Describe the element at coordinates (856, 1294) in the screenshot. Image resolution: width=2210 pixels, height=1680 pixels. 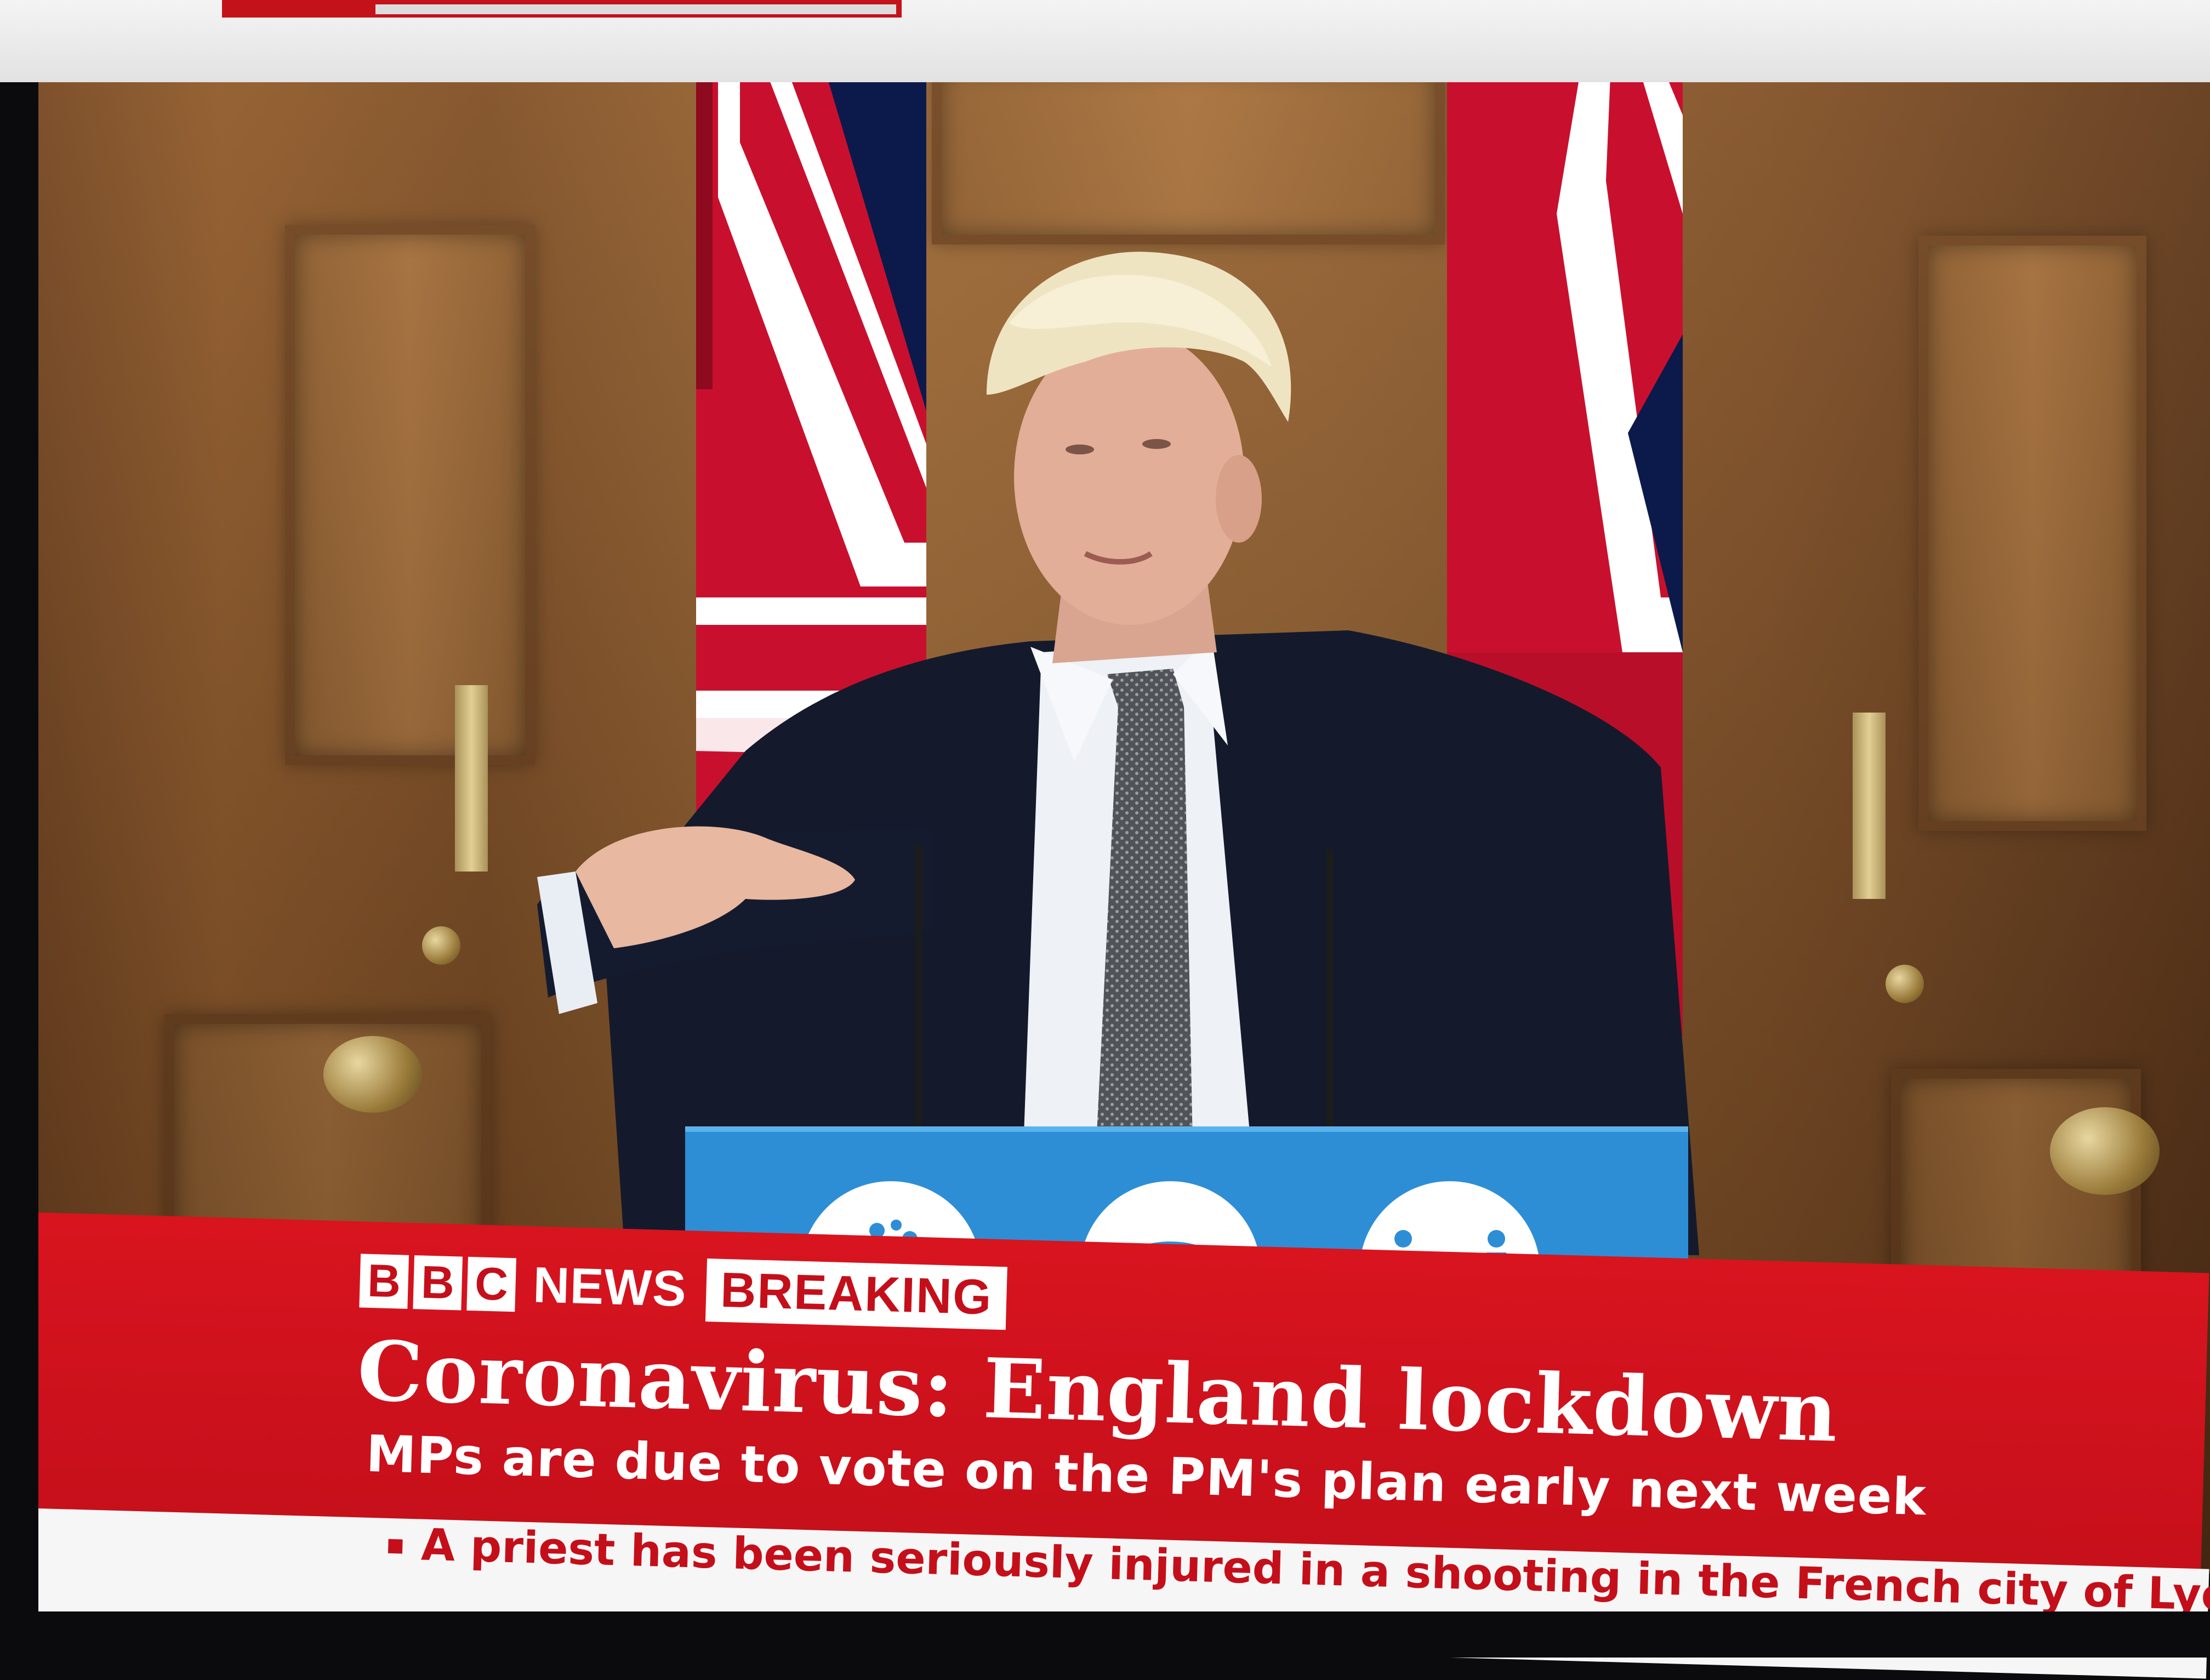
I see `breaking-tag: BREAKING` at that location.